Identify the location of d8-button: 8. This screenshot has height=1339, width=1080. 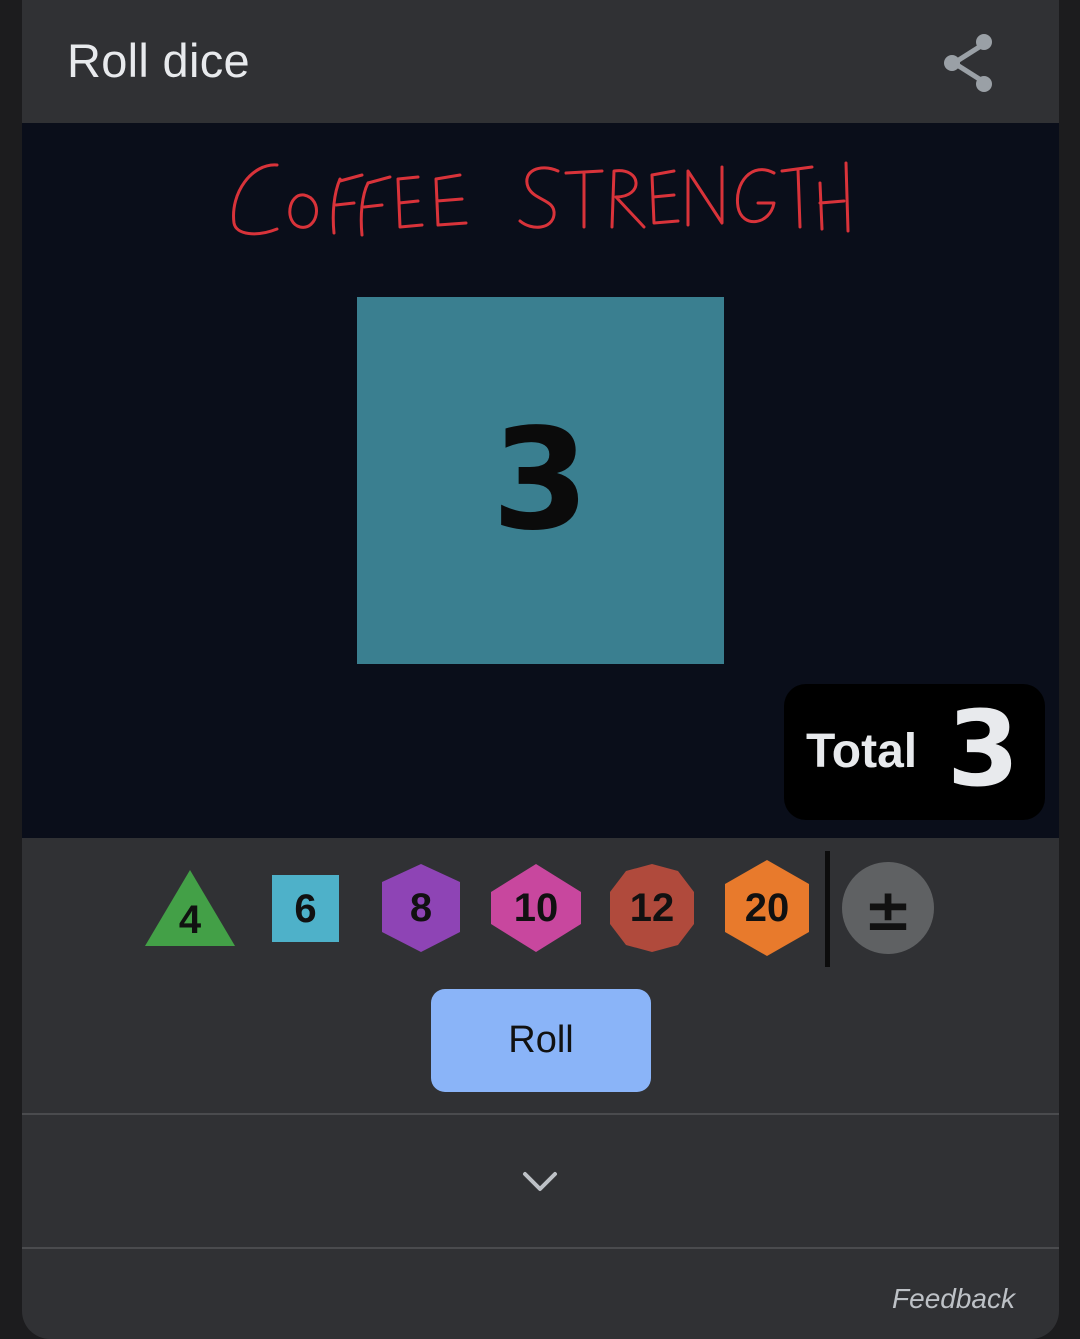
(421, 908).